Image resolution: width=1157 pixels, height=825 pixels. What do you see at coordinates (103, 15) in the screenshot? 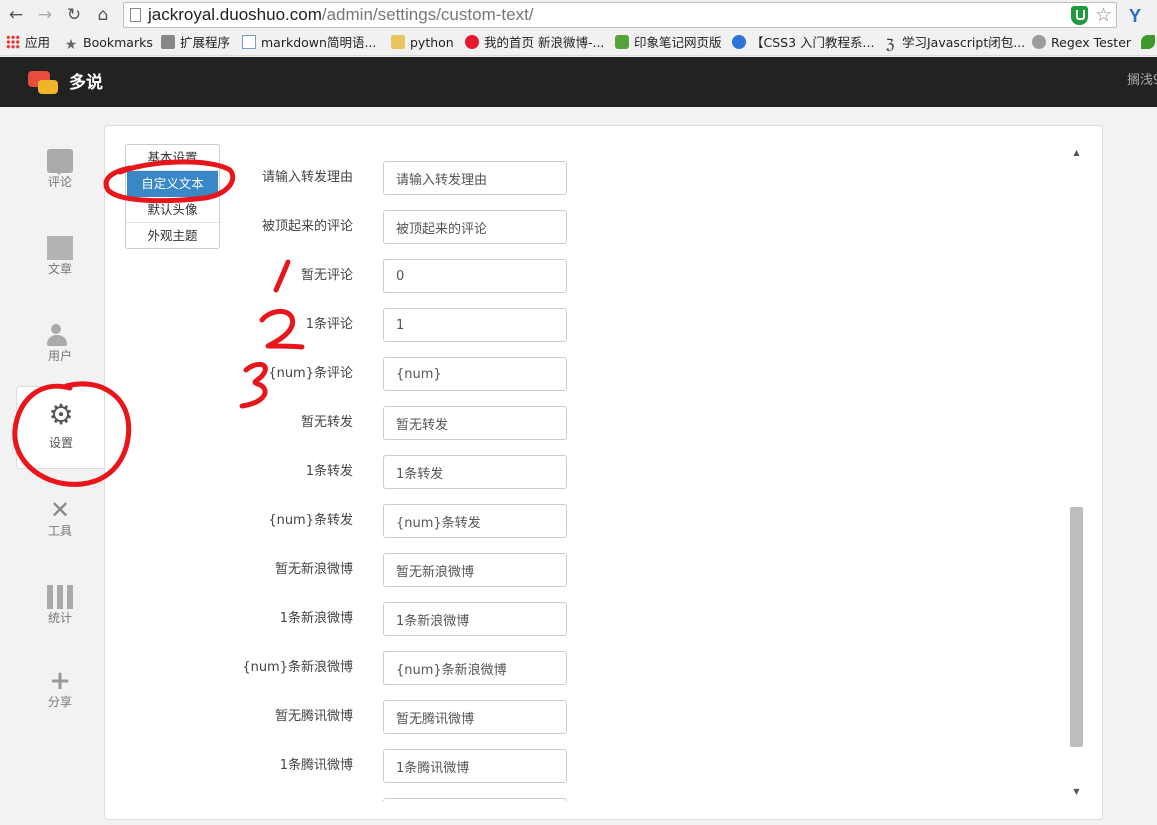
I see `home-button: ⌂` at bounding box center [103, 15].